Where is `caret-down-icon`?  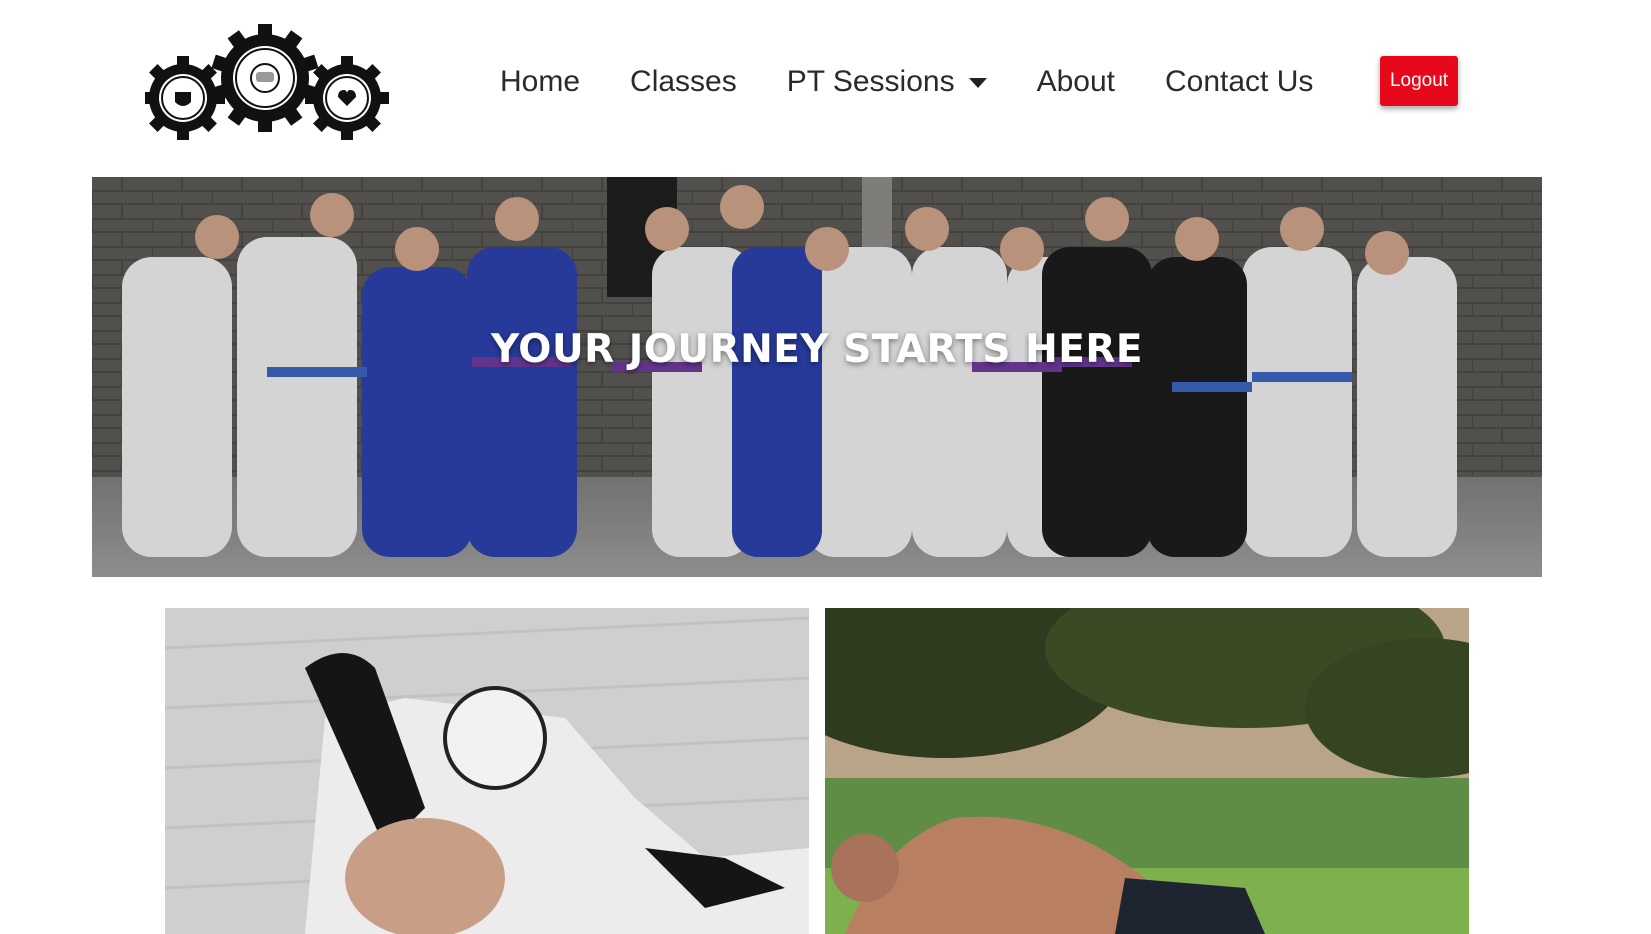
caret-down-icon is located at coordinates (977, 83).